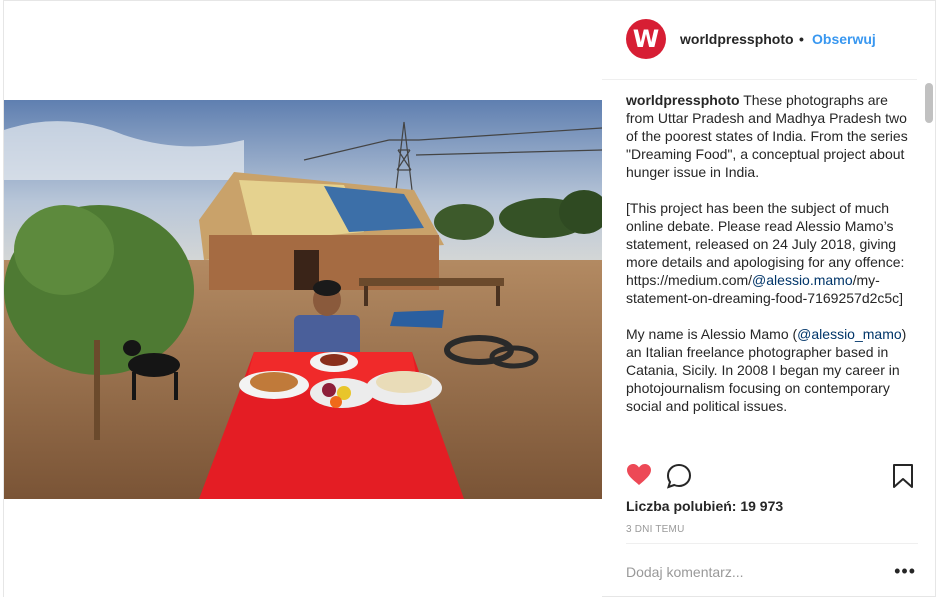  What do you see at coordinates (680, 477) in the screenshot?
I see `comment-icon` at bounding box center [680, 477].